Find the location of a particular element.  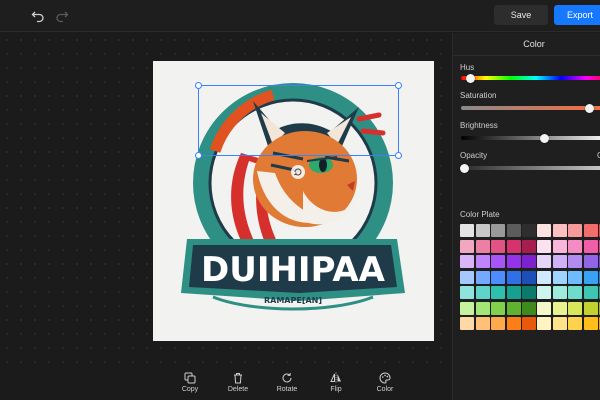

saturation-slider is located at coordinates (530, 108).